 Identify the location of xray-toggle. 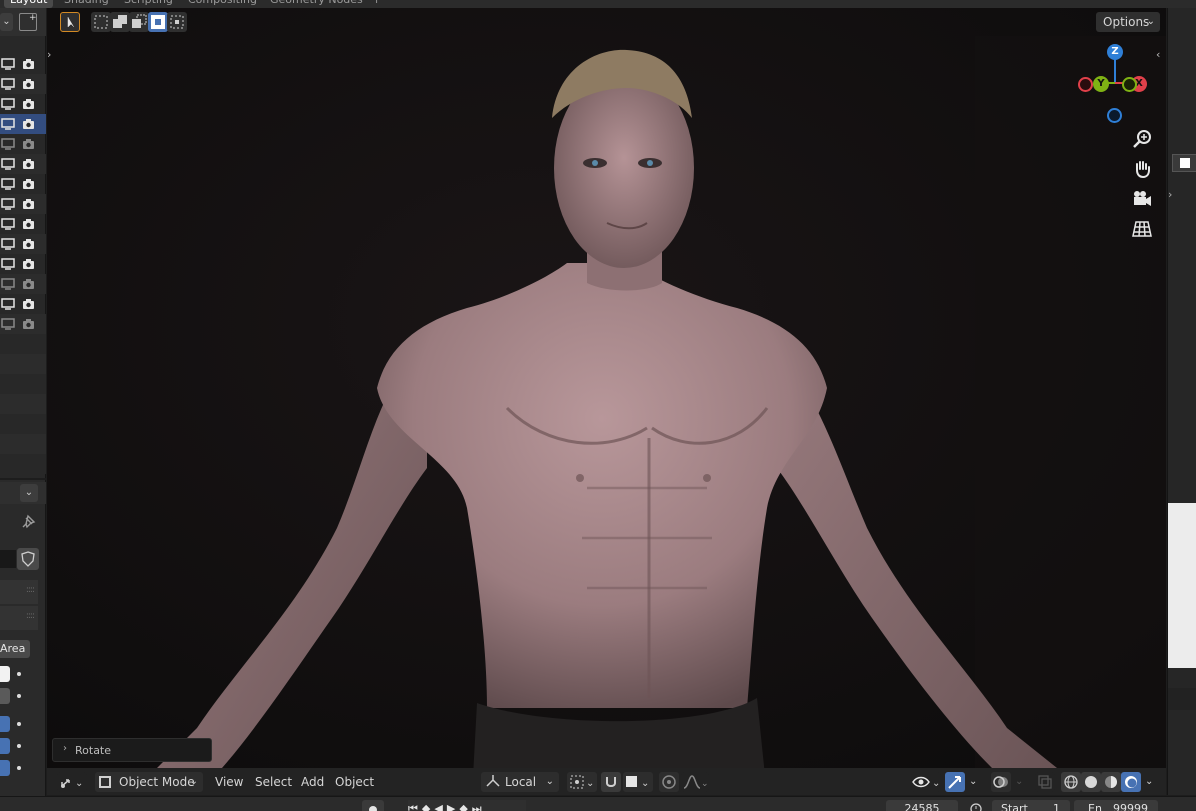
(1045, 782).